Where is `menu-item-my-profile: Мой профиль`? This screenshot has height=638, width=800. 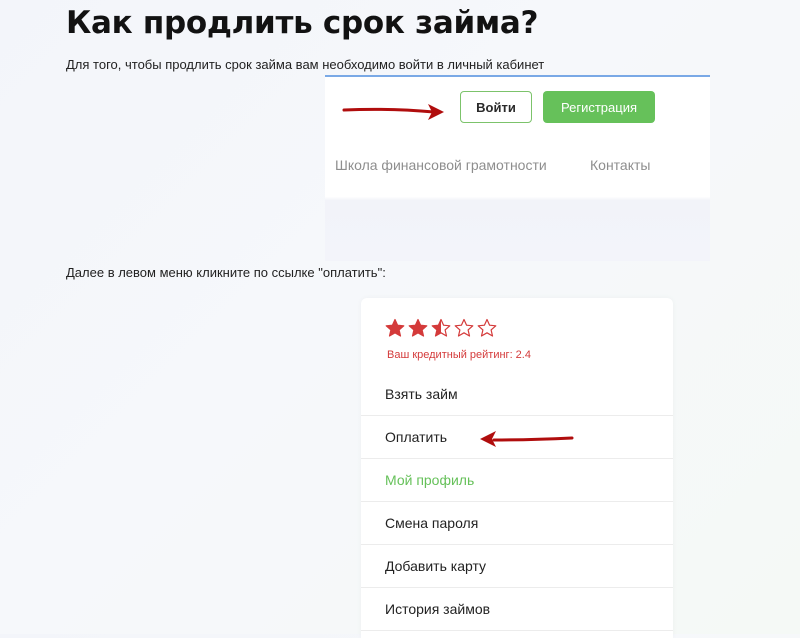 menu-item-my-profile: Мой профиль is located at coordinates (517, 480).